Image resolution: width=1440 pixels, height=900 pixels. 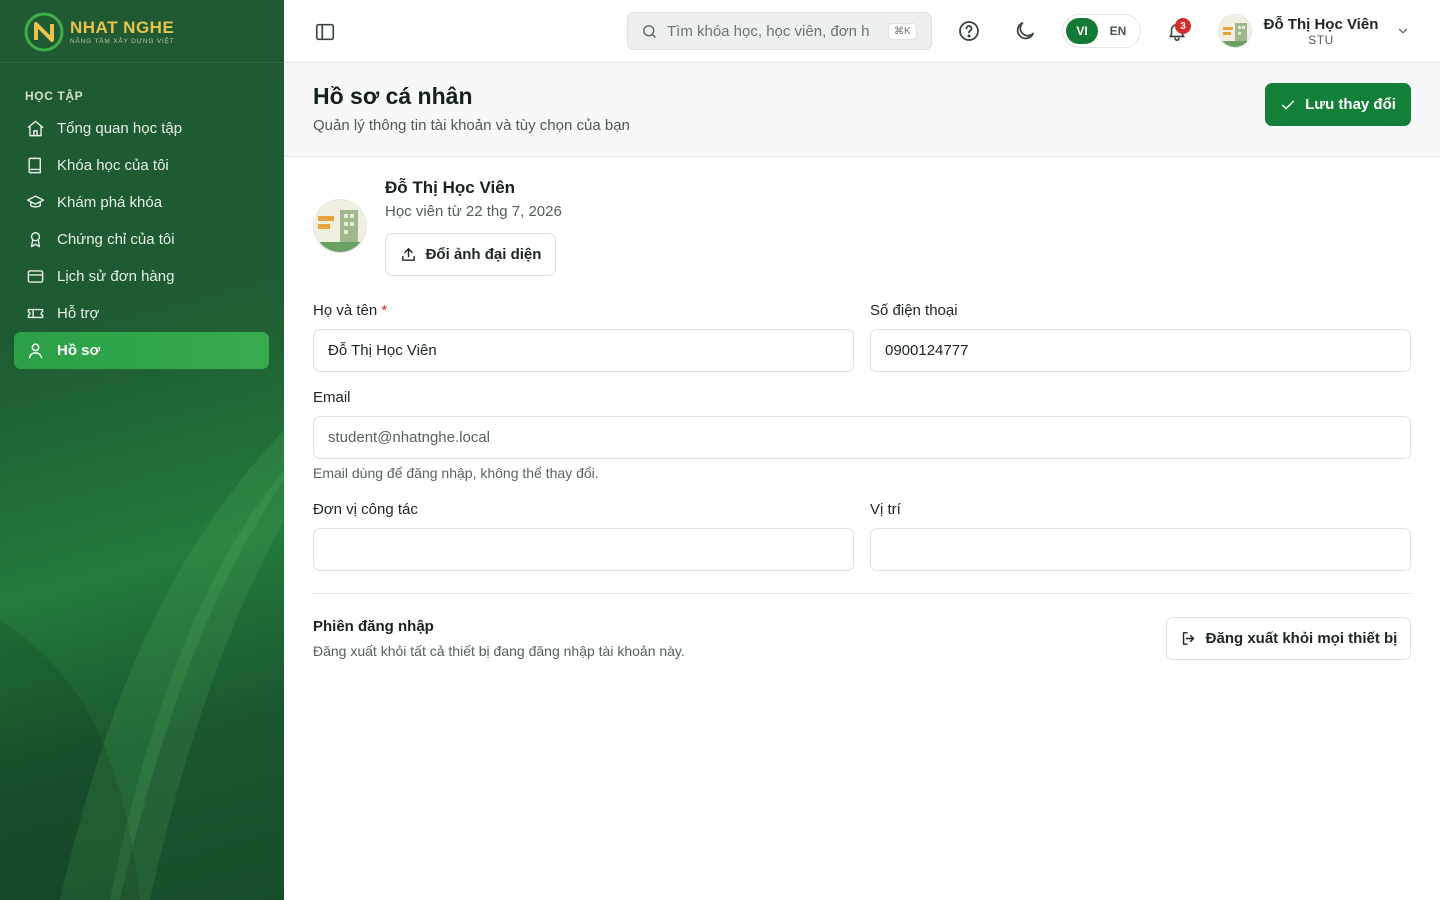 I want to click on language-switcher: VI EN, so click(x=1101, y=31).